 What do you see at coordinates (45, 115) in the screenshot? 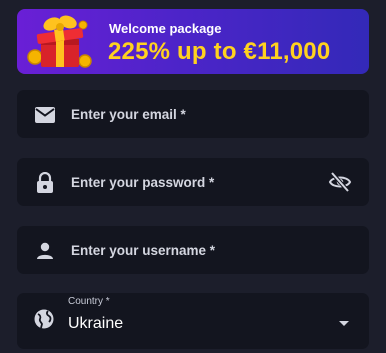
I see `email-icon` at bounding box center [45, 115].